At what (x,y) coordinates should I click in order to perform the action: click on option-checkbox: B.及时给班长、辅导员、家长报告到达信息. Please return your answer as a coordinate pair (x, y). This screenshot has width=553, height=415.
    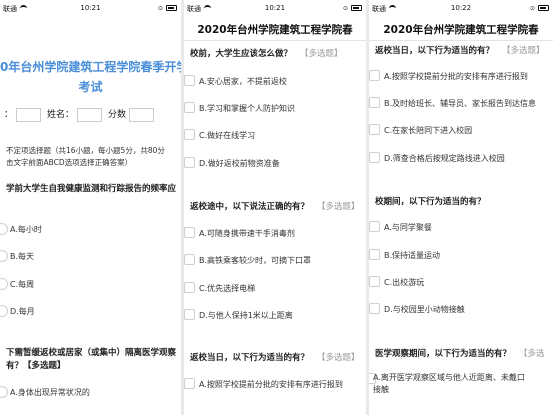
    Looking at the image, I should click on (461, 103).